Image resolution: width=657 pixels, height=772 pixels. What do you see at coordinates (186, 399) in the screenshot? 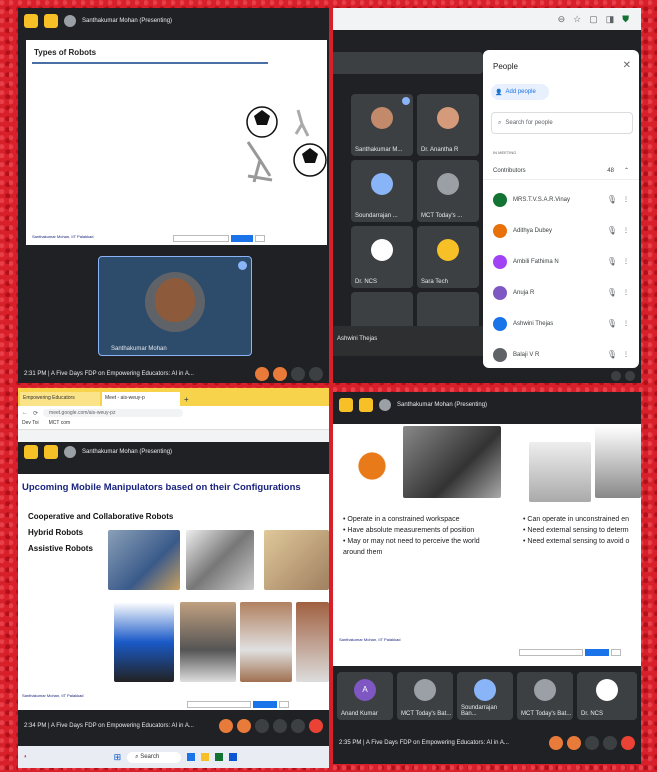
I see `new-tab-icon: +` at bounding box center [186, 399].